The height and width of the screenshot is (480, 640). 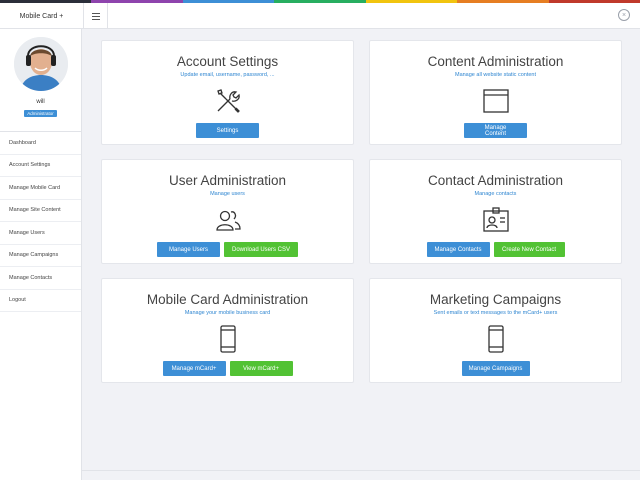 What do you see at coordinates (458, 249) in the screenshot?
I see `manage-contacts-button: Manage Contacts` at bounding box center [458, 249].